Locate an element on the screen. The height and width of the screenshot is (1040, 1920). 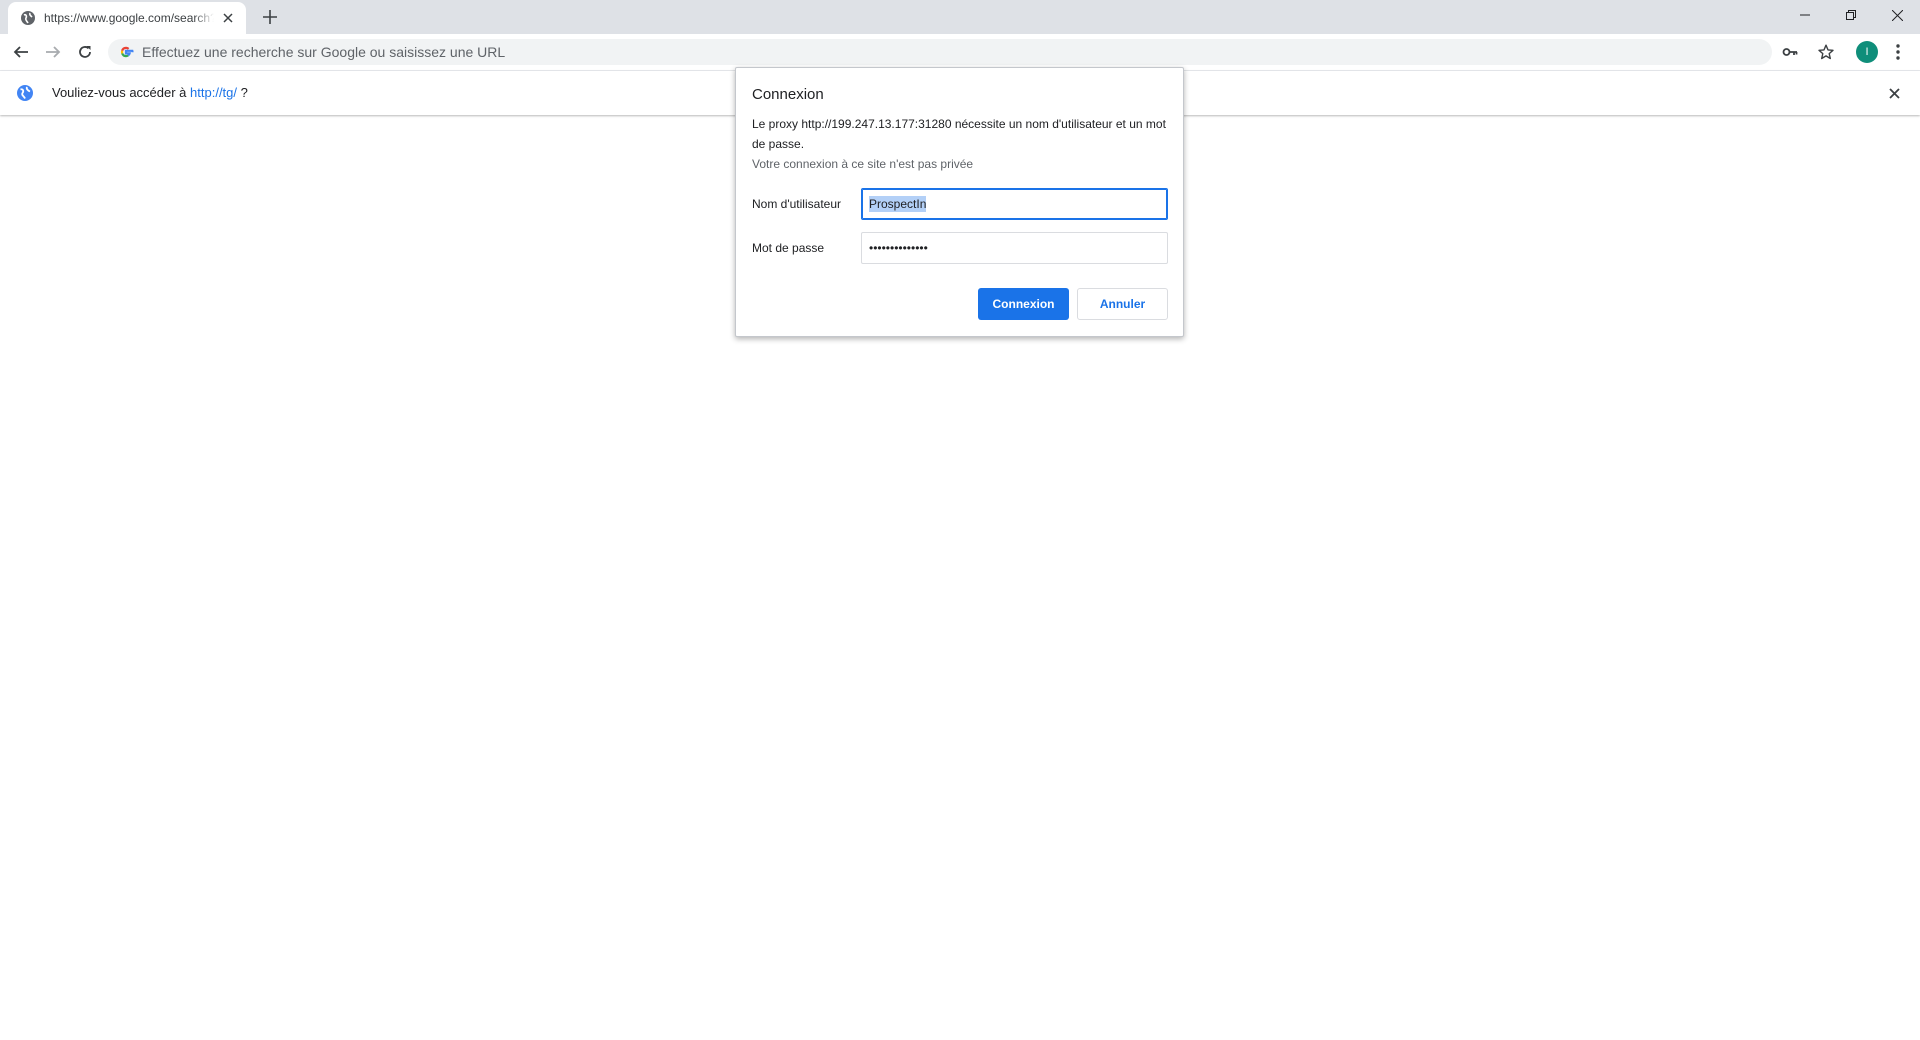
bookmark-button is located at coordinates (1826, 52).